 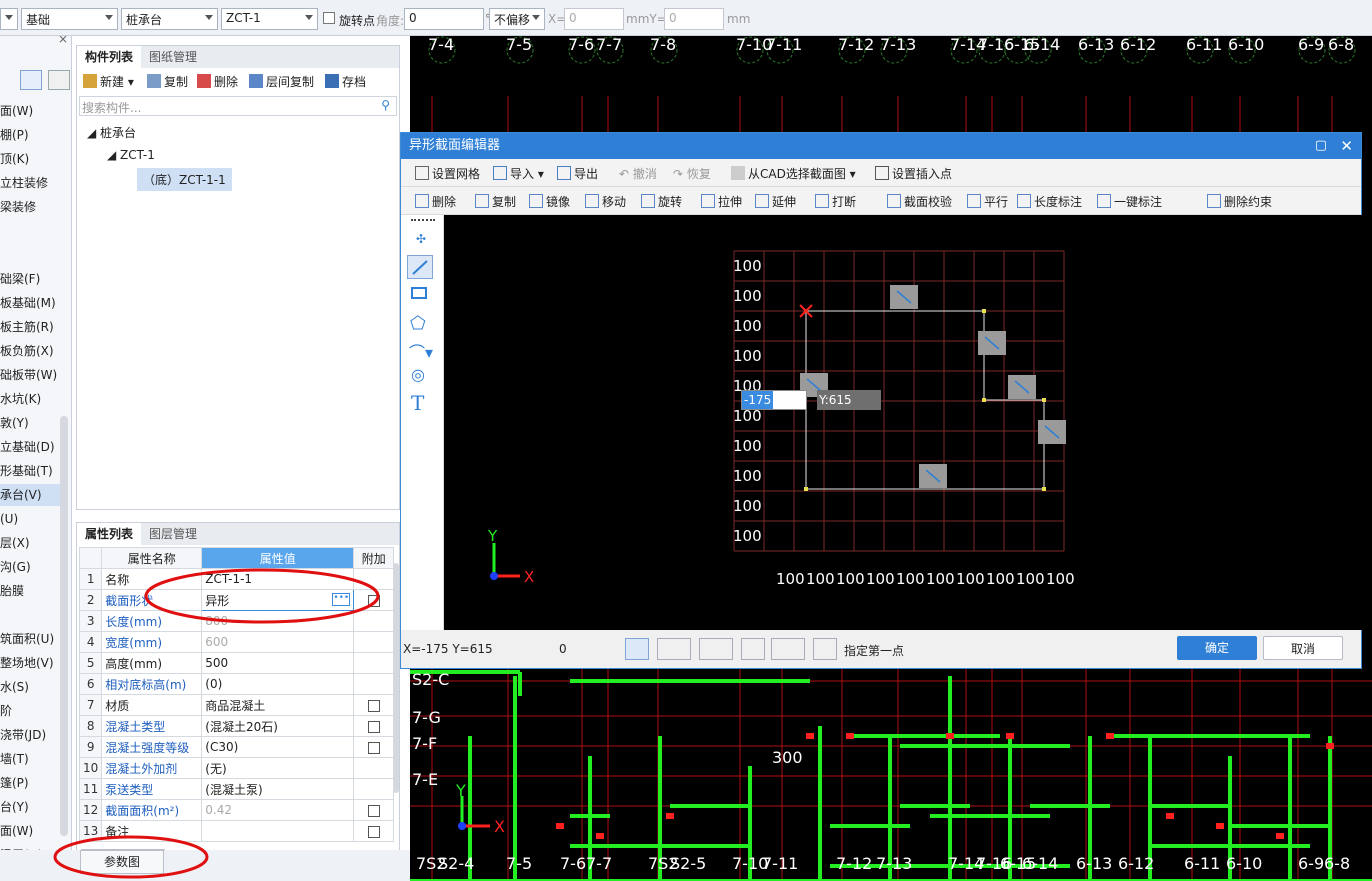 I want to click on prop-value: 商品混凝土, so click(x=278, y=705).